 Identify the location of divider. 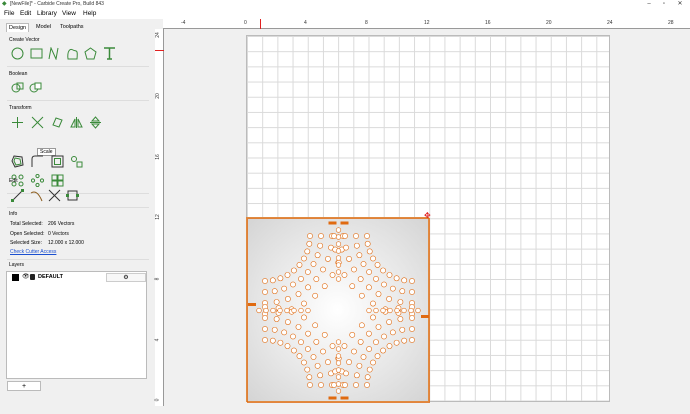
(78, 207).